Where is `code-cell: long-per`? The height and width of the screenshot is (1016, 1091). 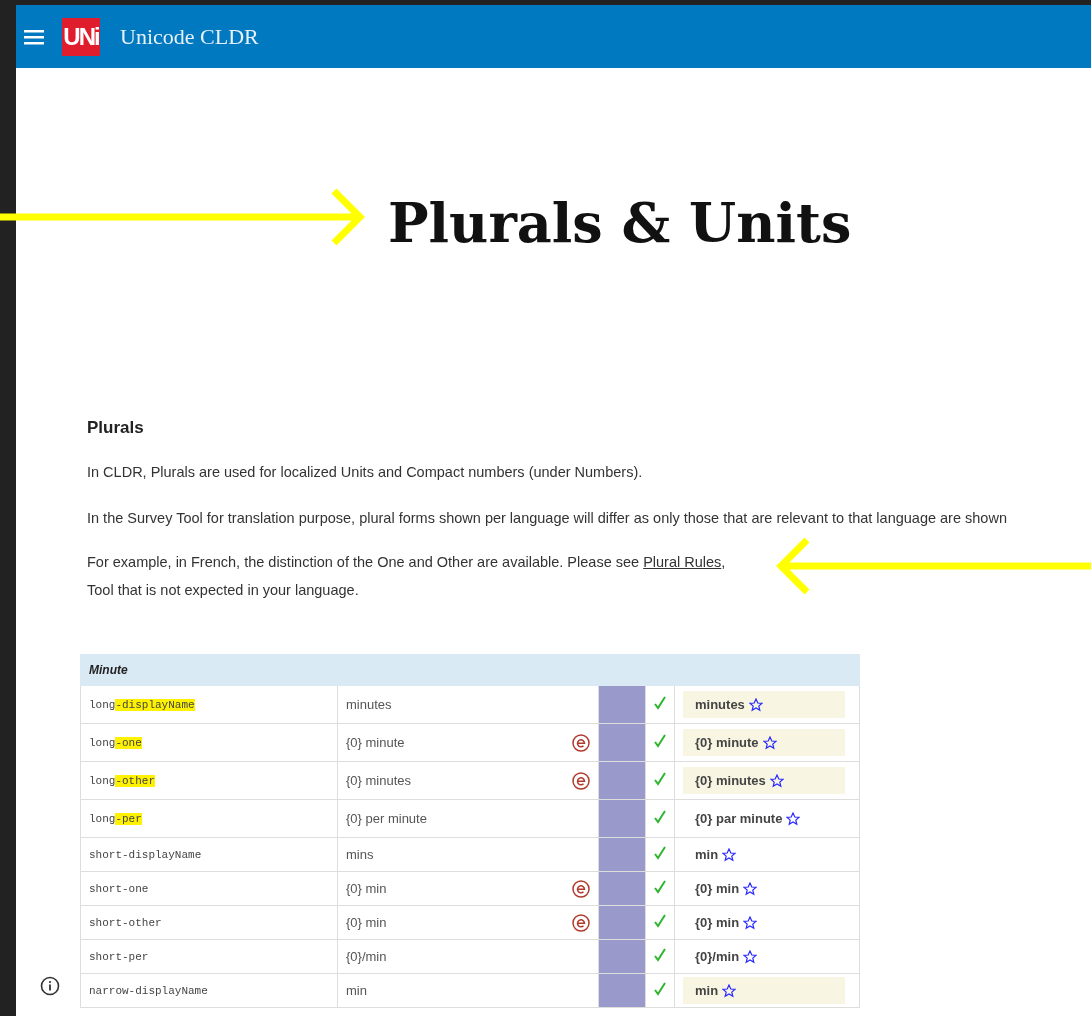 code-cell: long-per is located at coordinates (209, 818).